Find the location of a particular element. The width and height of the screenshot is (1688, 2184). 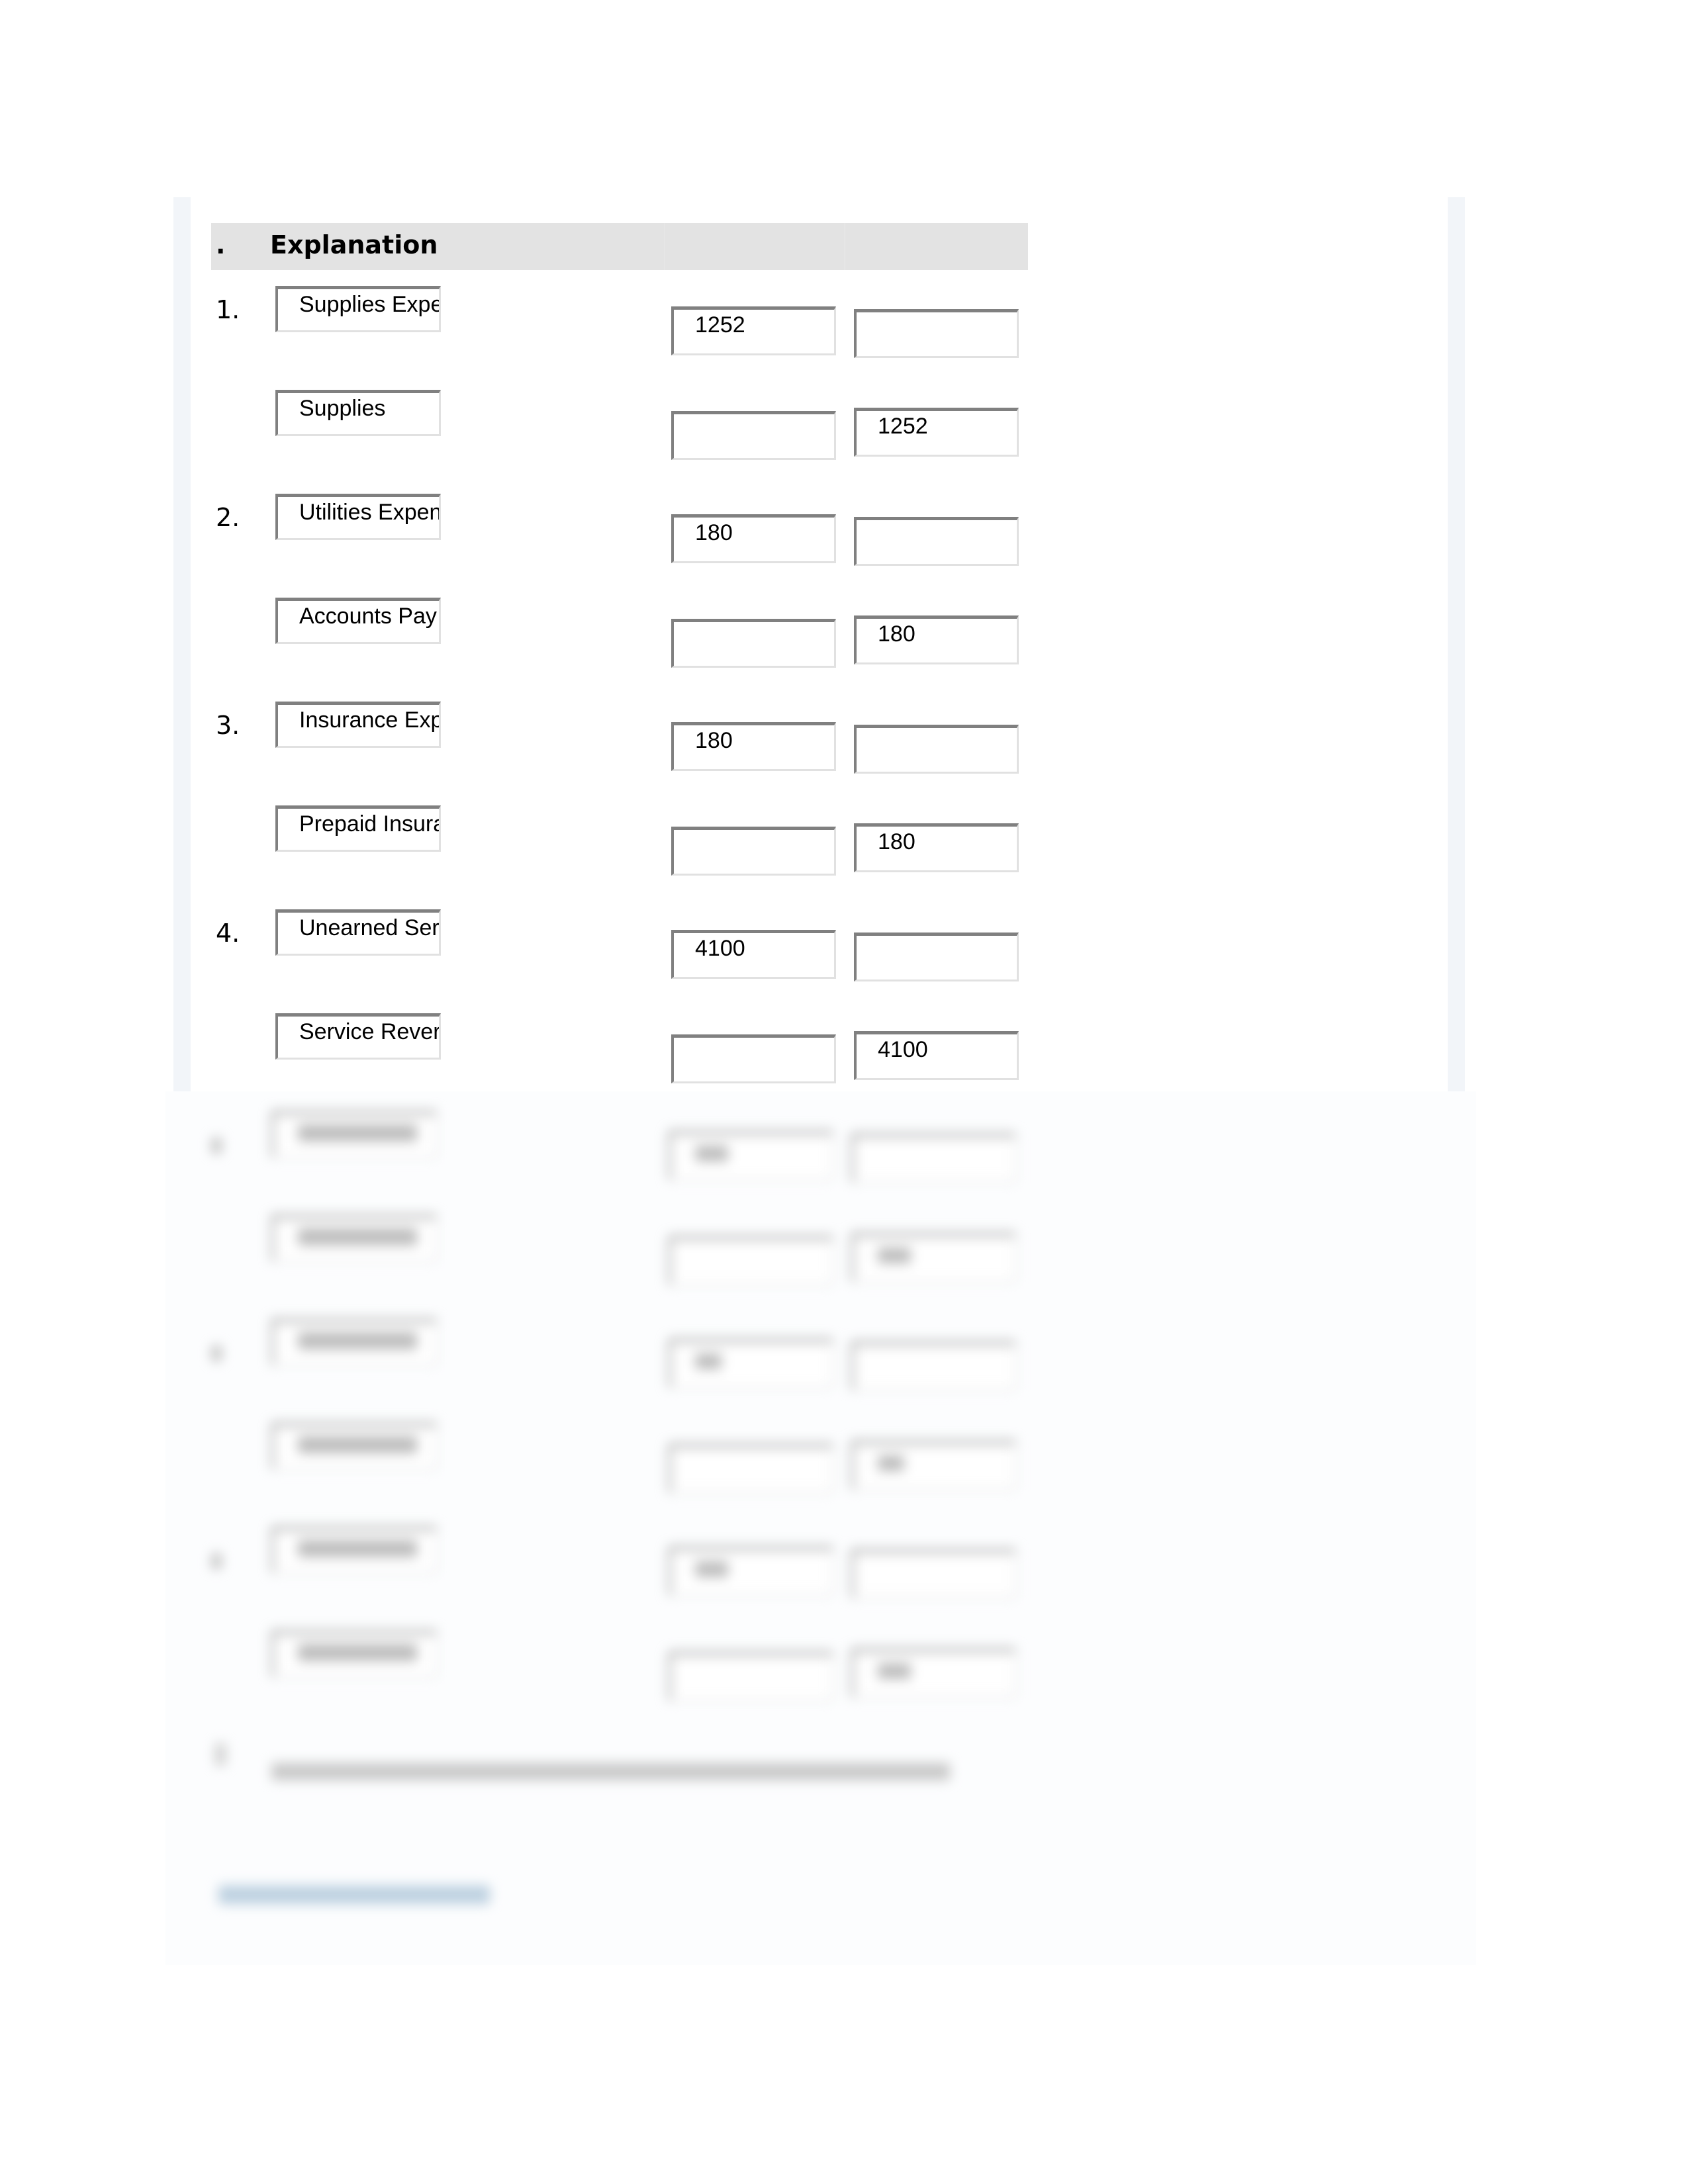

entry-number: 1. is located at coordinates (228, 309).